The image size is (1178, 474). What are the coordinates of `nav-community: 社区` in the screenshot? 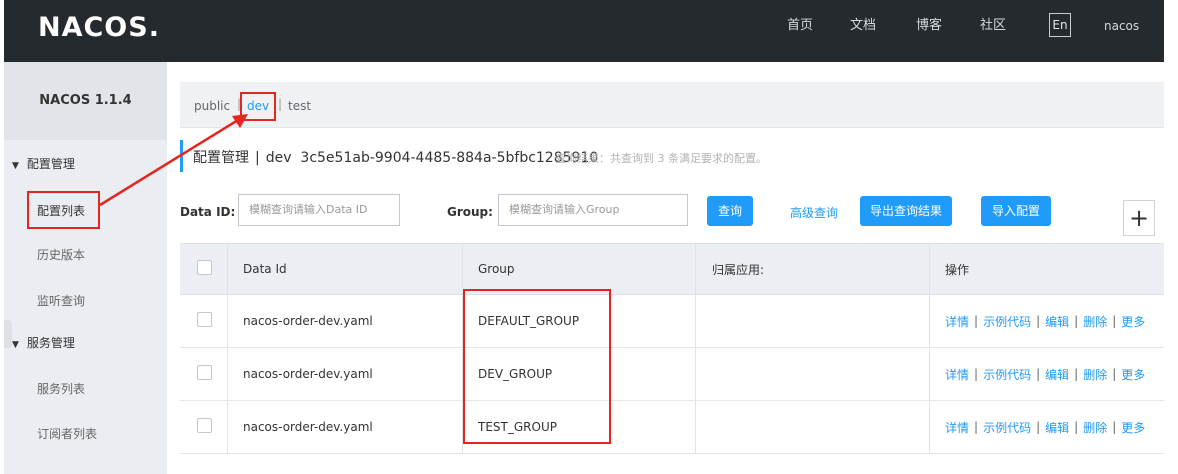 It's located at (993, 31).